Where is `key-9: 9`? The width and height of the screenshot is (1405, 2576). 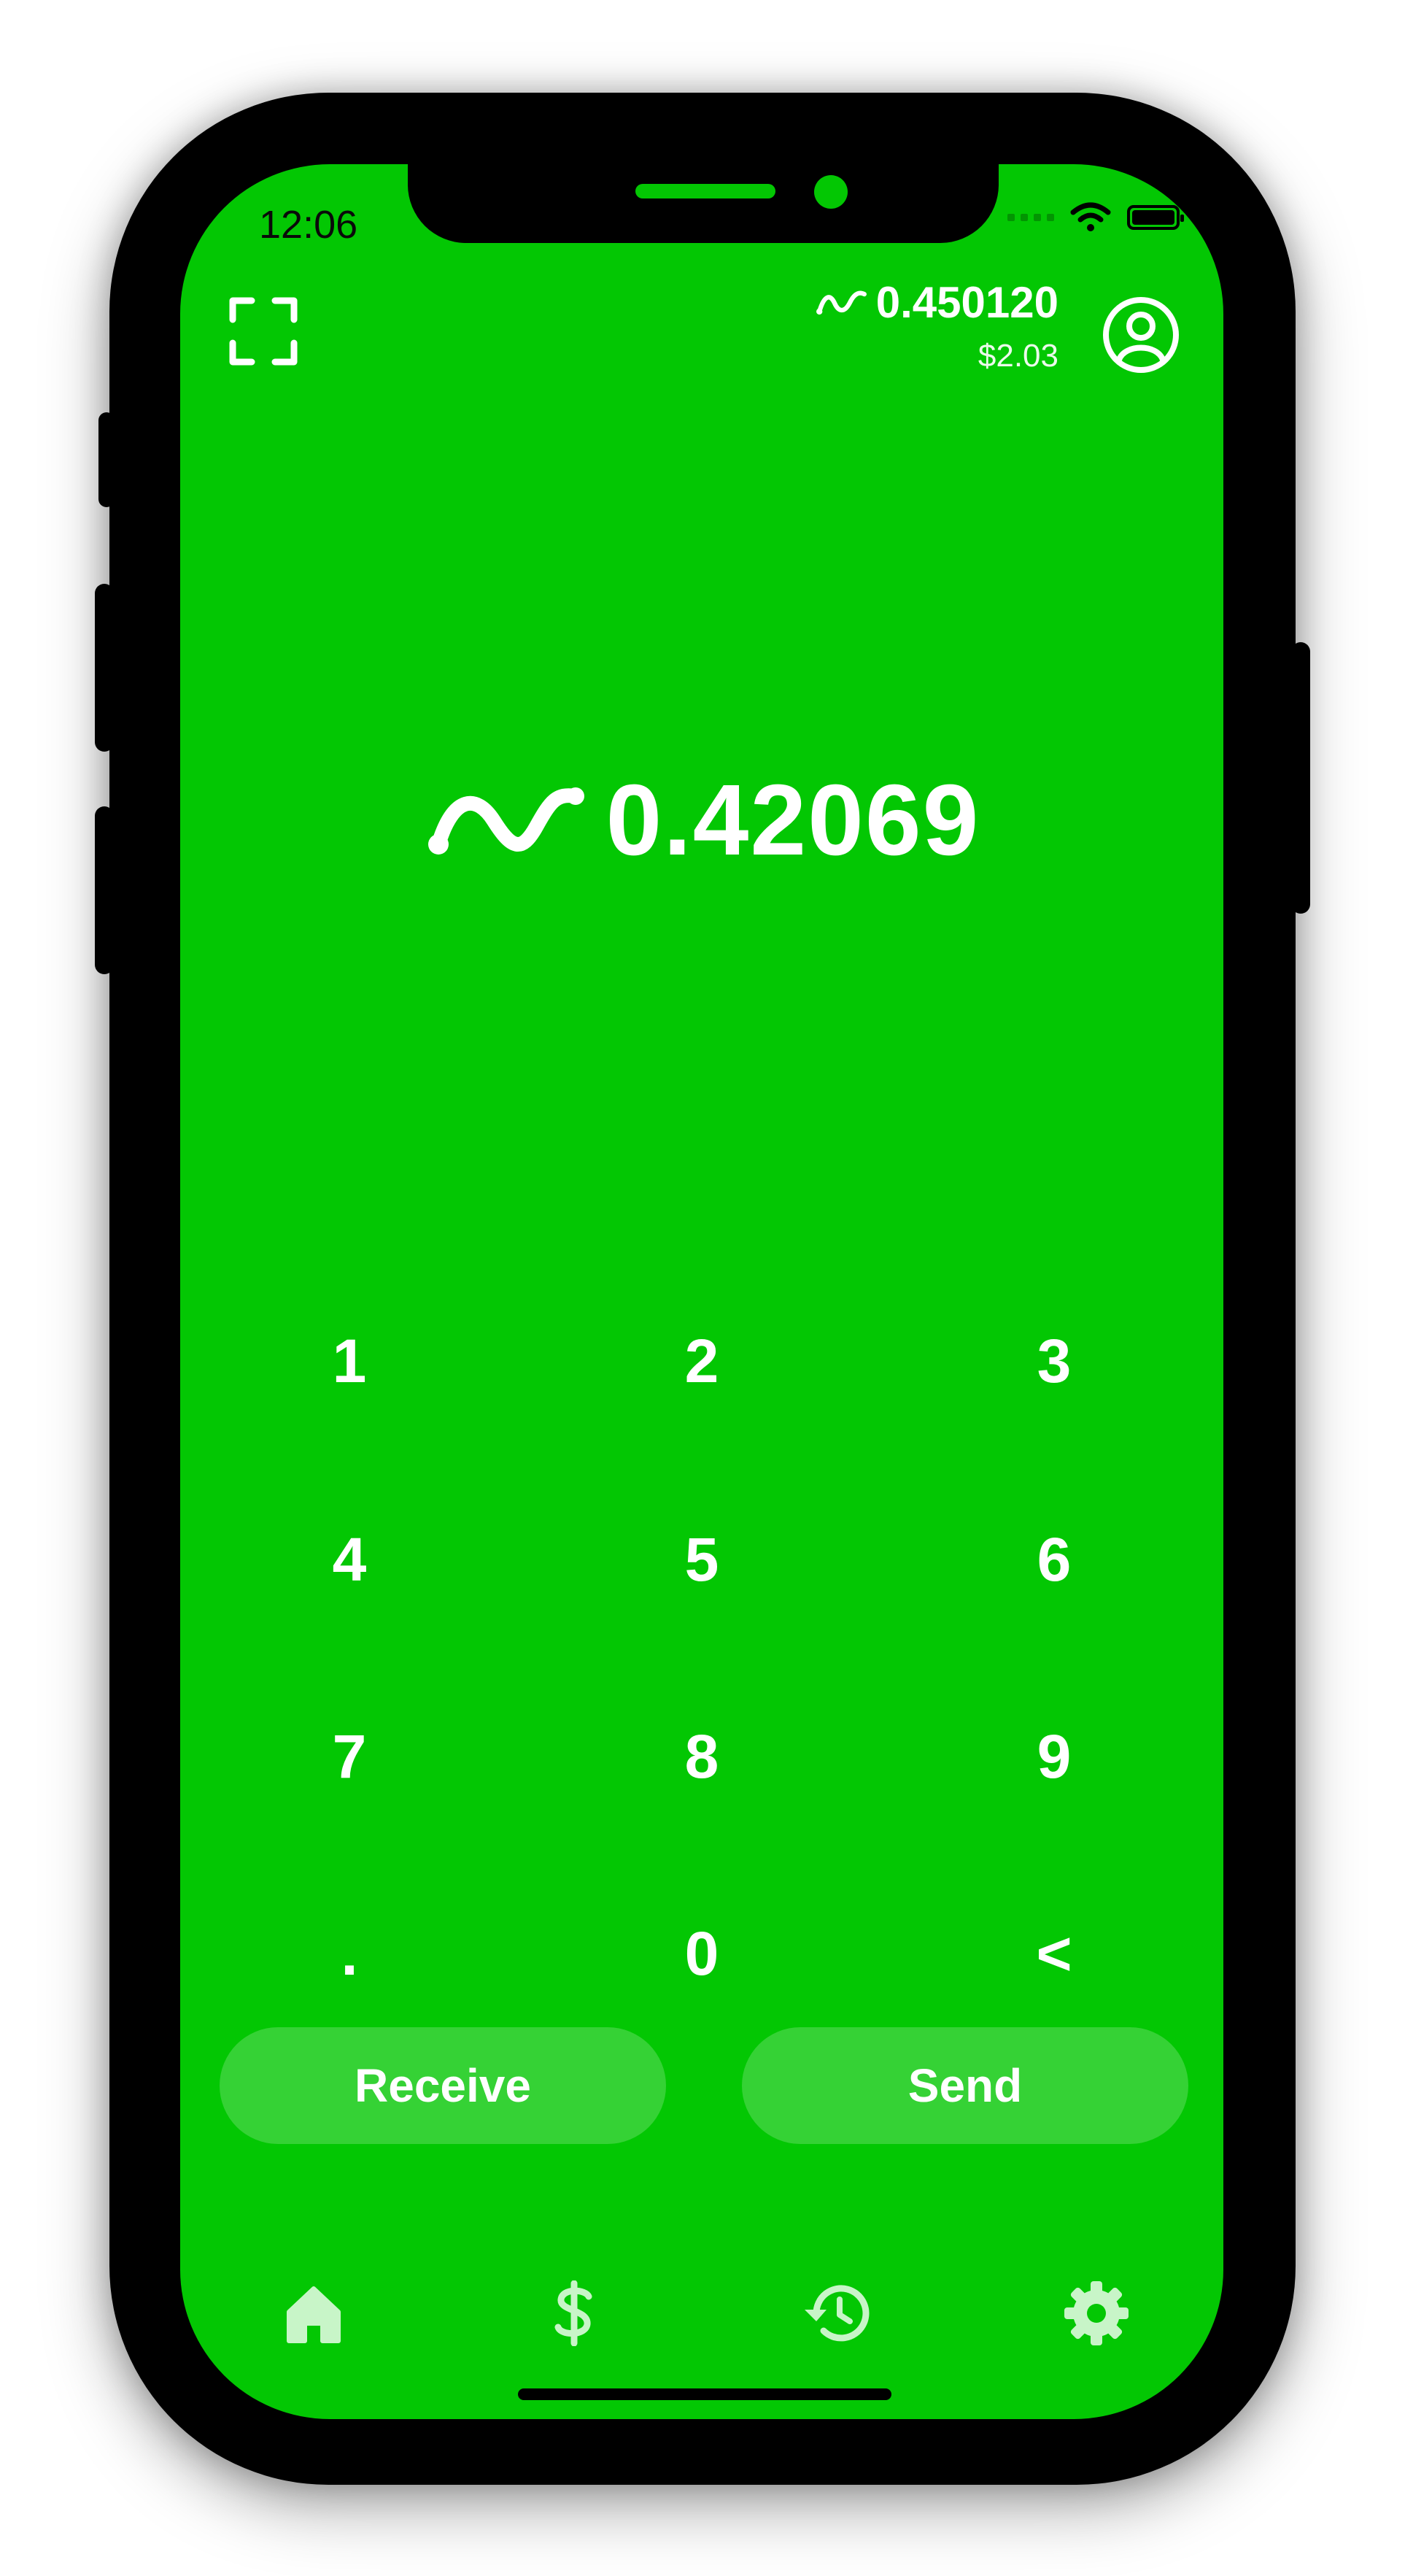 key-9: 9 is located at coordinates (1054, 1757).